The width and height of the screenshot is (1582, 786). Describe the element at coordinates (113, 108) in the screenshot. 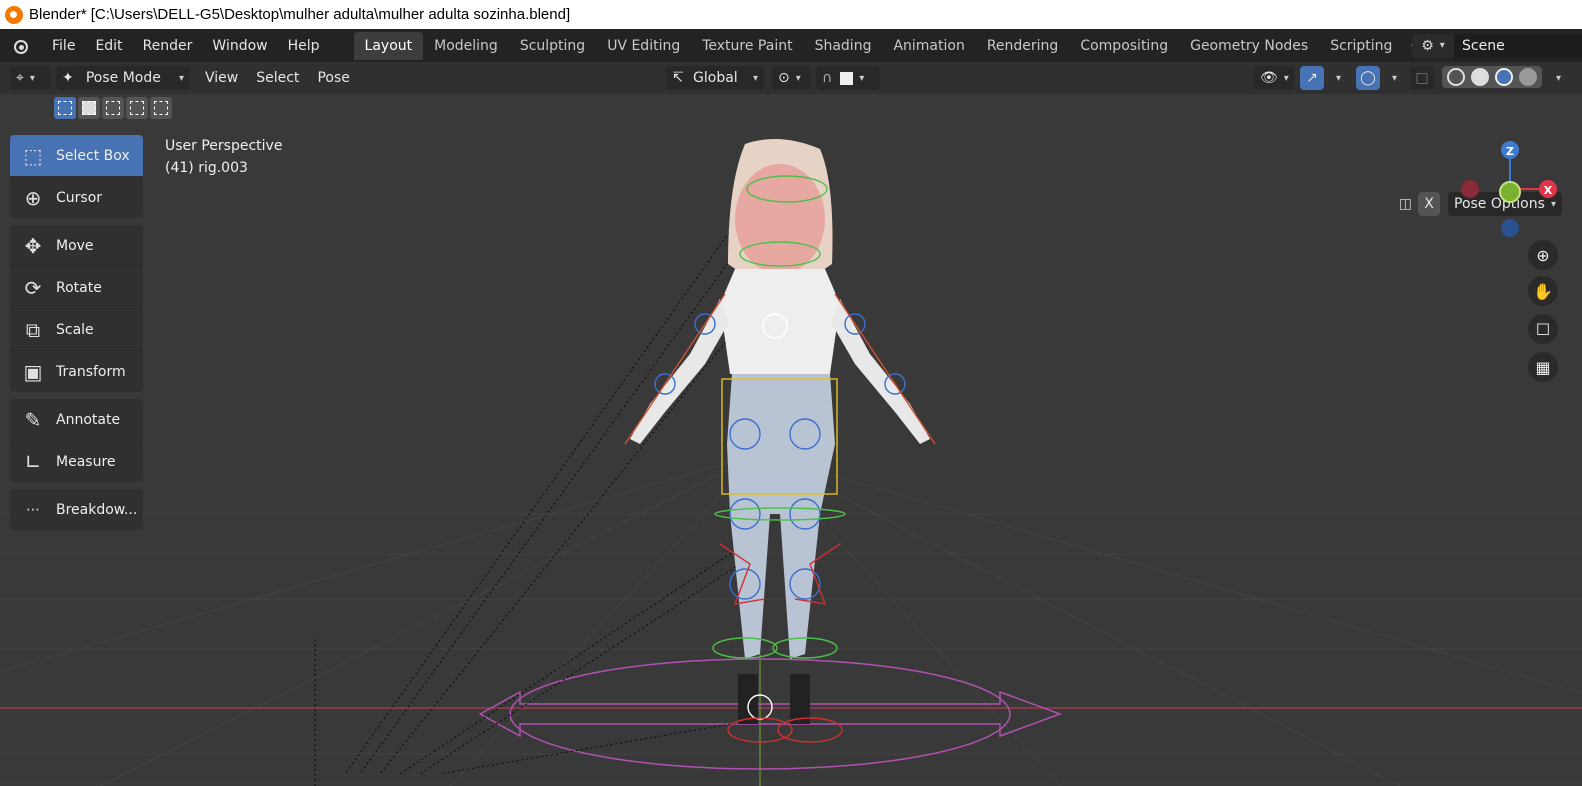

I see `select-subtract-icon` at that location.